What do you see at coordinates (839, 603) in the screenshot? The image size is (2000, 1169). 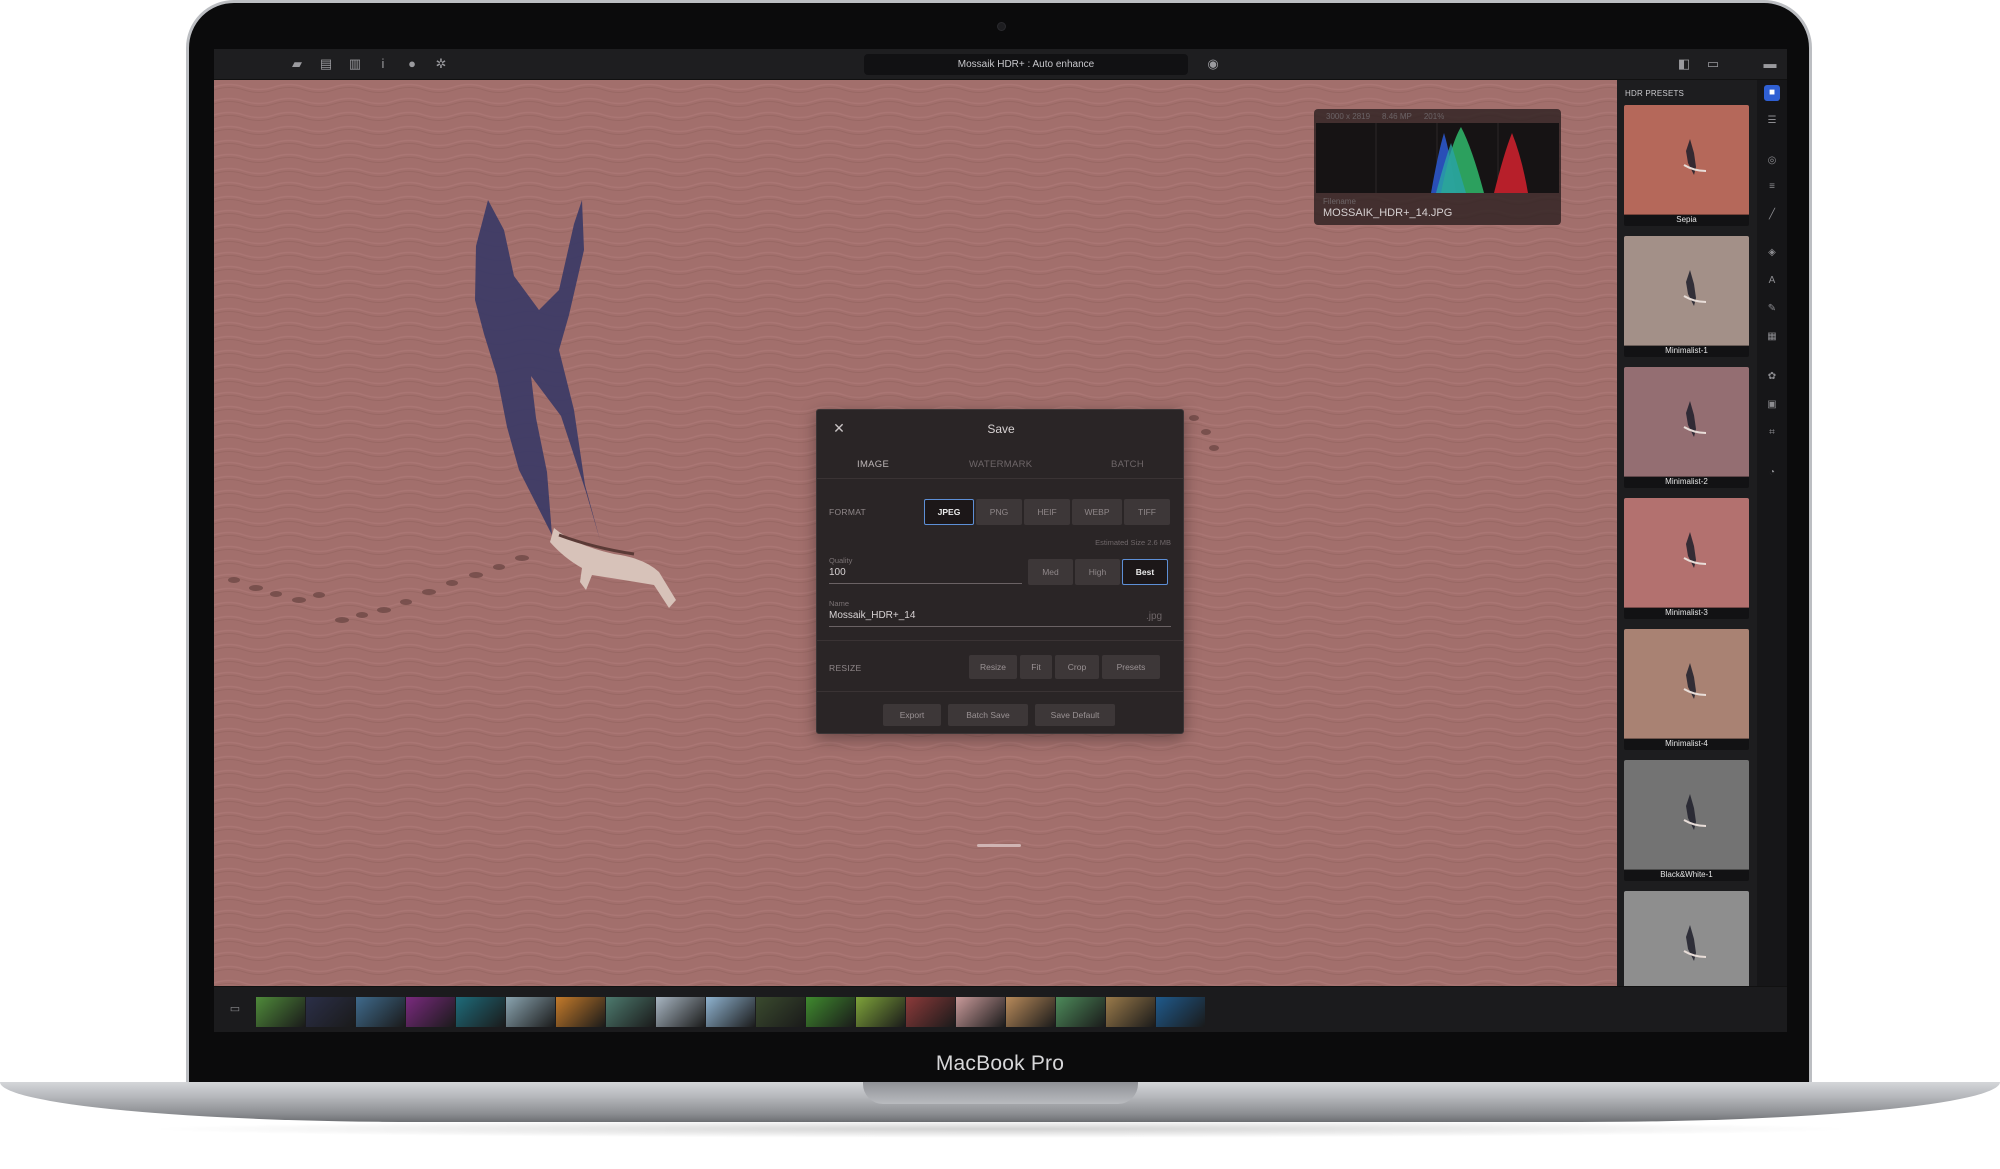 I see `name-label: Name` at bounding box center [839, 603].